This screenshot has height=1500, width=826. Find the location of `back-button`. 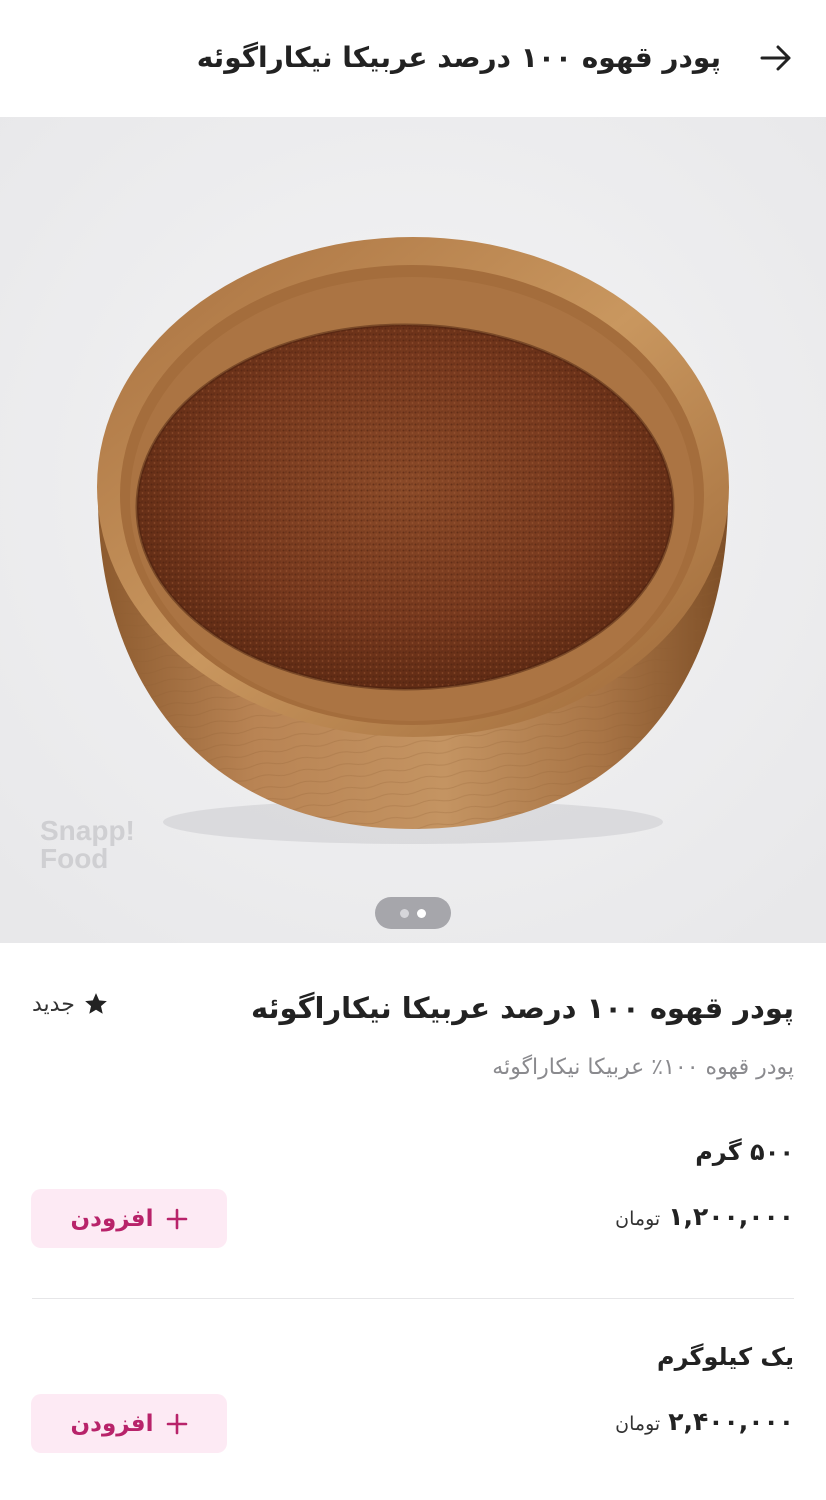

back-button is located at coordinates (776, 58).